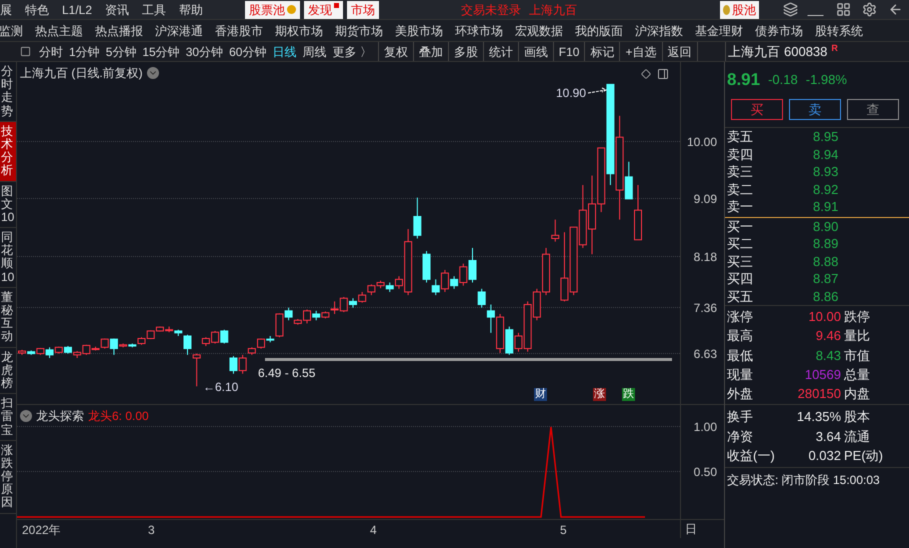 Image resolution: width=909 pixels, height=548 pixels. I want to click on nav-item: 我的版面, so click(599, 31).